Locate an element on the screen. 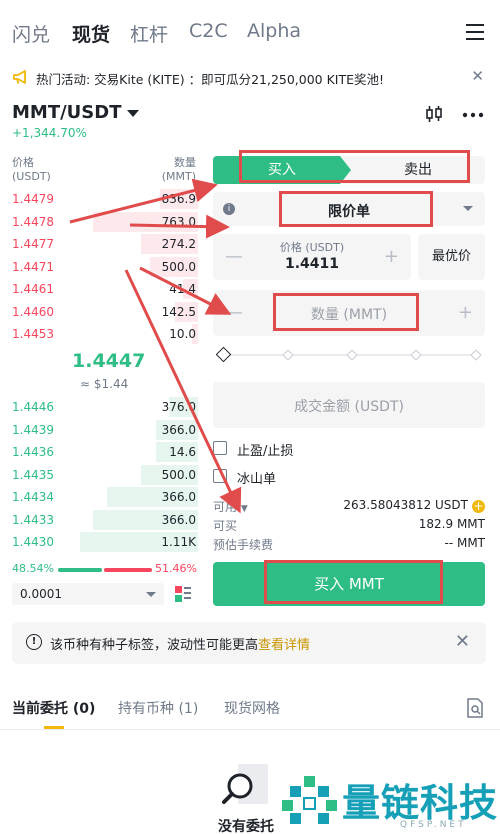 Image resolution: width=500 pixels, height=834 pixels. watermark: 量链科技 QFSP.NET is located at coordinates (391, 802).